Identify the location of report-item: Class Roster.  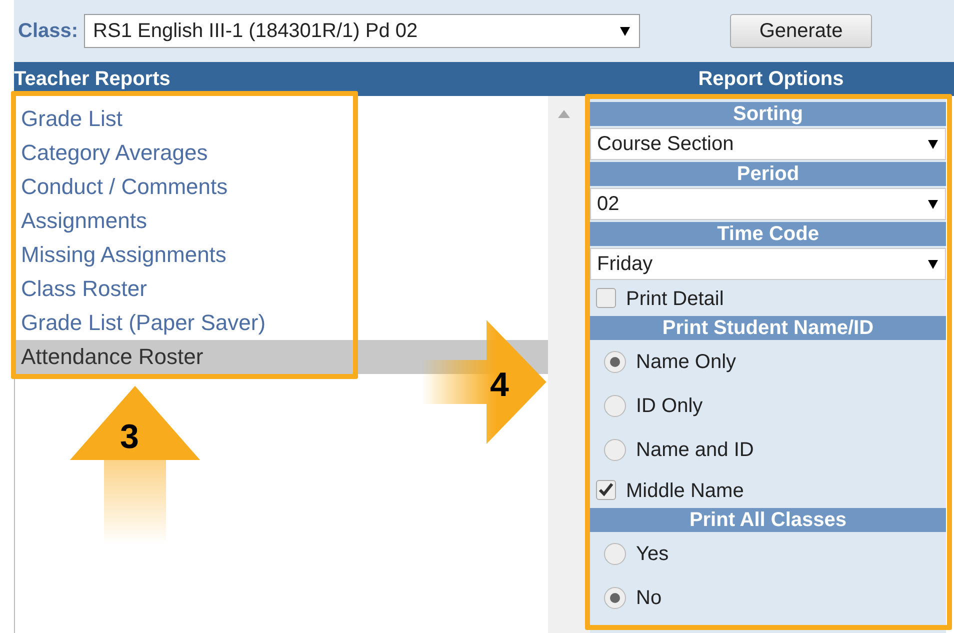
(84, 289).